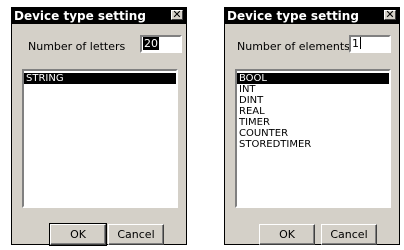 The width and height of the screenshot is (404, 250). I want to click on list-item-int: INT, so click(313, 89).